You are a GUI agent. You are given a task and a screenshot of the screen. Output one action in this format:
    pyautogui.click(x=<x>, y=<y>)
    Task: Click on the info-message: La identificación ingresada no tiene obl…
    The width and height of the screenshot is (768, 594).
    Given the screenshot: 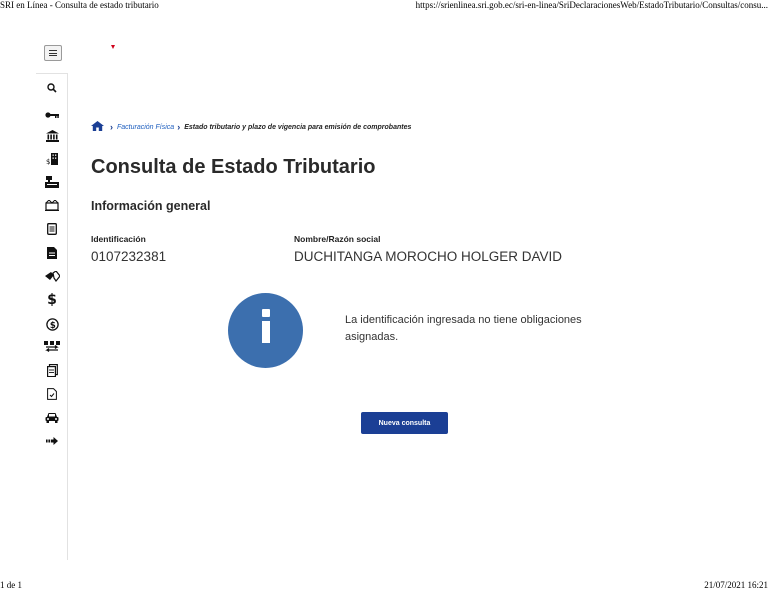 What is the action you would take?
    pyautogui.click(x=463, y=328)
    